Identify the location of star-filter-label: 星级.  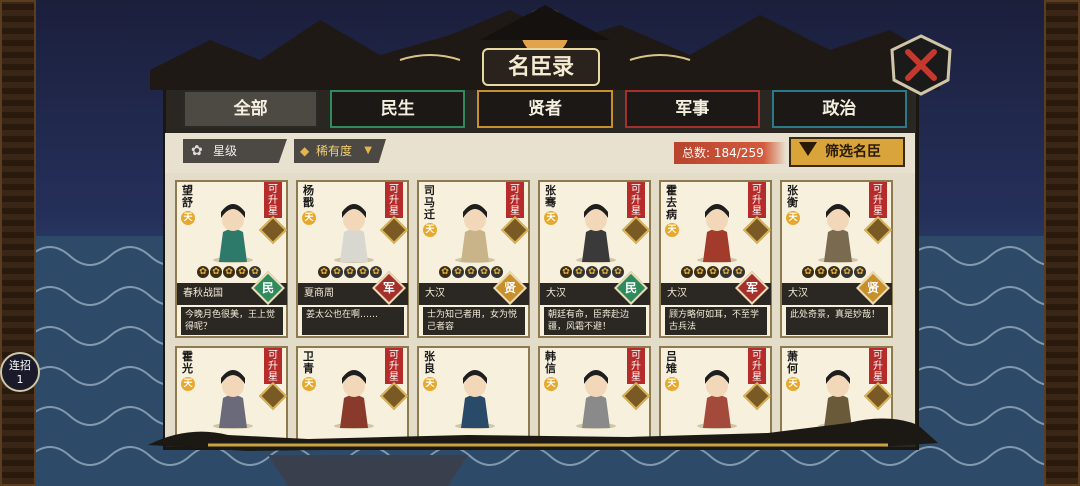
(225, 151).